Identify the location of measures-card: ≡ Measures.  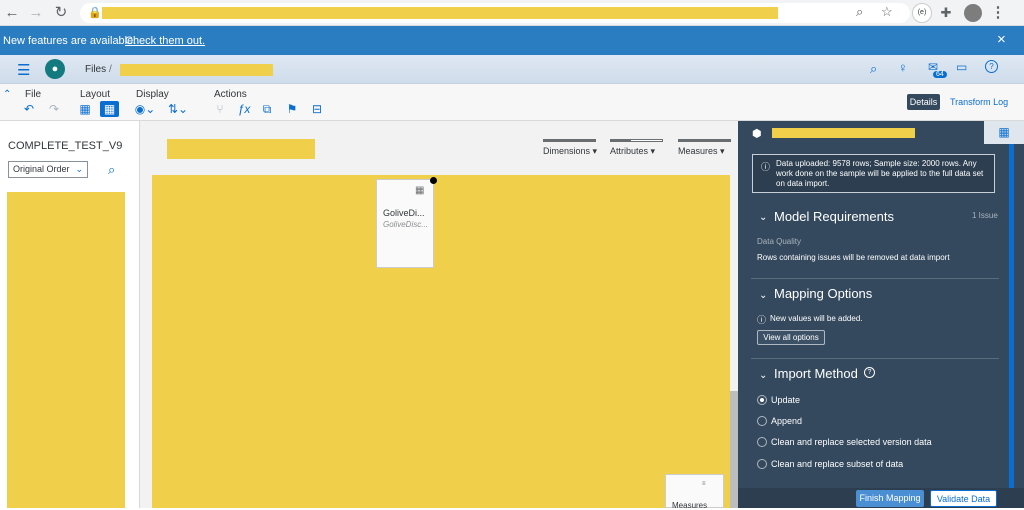
(694, 492).